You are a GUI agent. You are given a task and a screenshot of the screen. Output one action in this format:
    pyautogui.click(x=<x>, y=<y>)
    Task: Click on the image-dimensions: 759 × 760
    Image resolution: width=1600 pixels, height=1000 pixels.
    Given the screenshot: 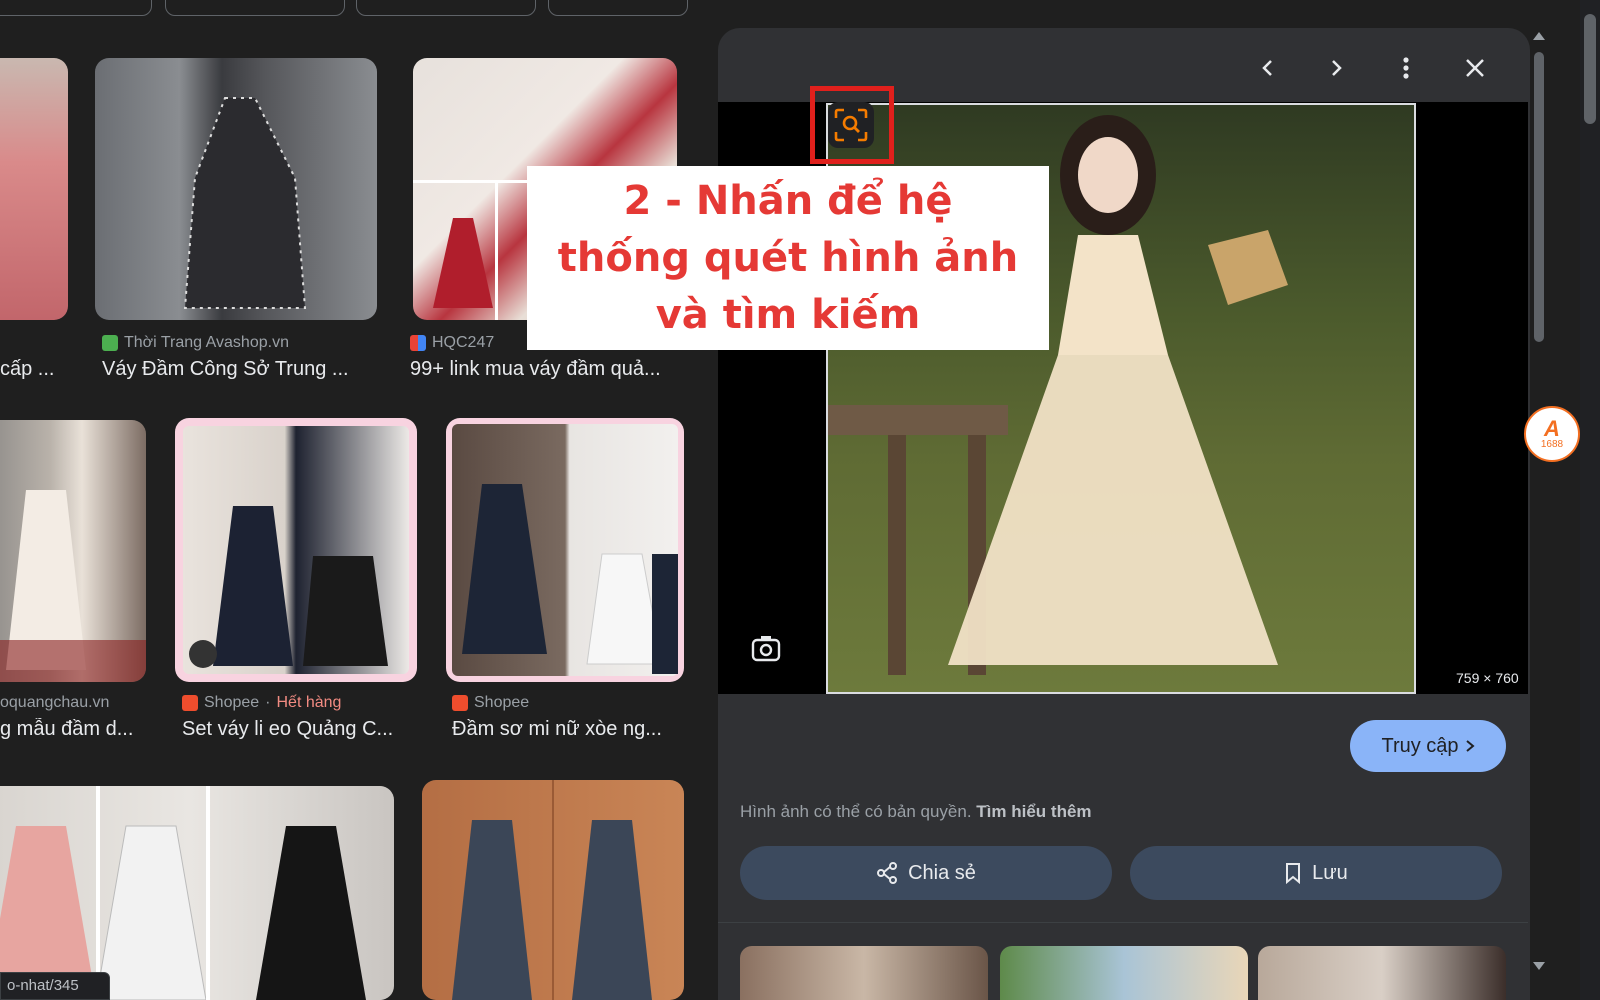 What is the action you would take?
    pyautogui.click(x=1487, y=678)
    